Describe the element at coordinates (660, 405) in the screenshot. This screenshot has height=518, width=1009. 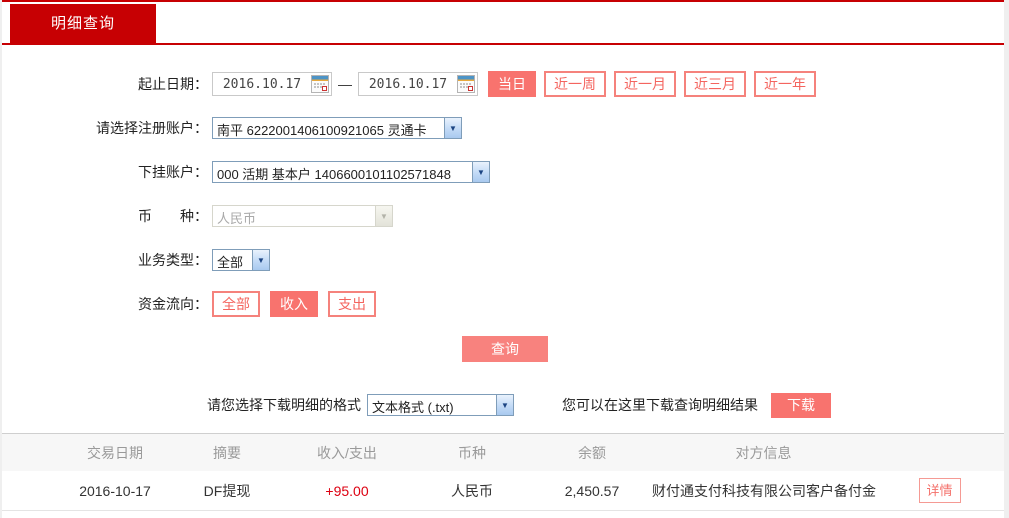
I see `download-hint: 您可以在这里下载查询明细结果` at that location.